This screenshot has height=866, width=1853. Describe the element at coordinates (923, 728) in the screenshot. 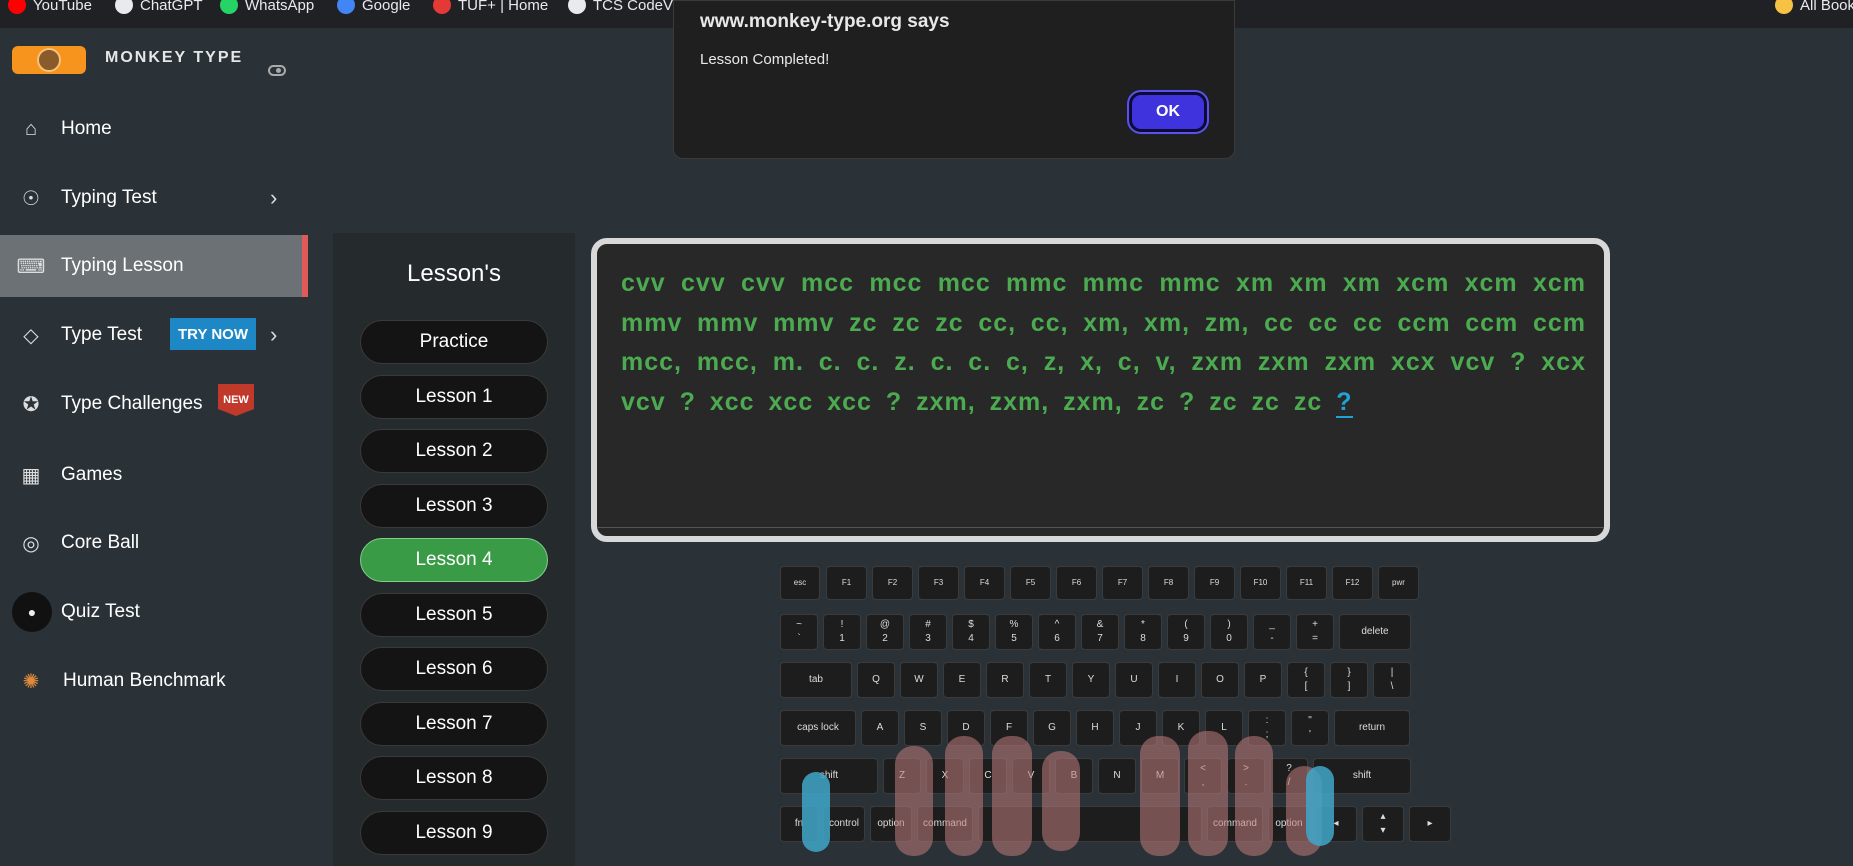

I see `key-a-2: S` at that location.